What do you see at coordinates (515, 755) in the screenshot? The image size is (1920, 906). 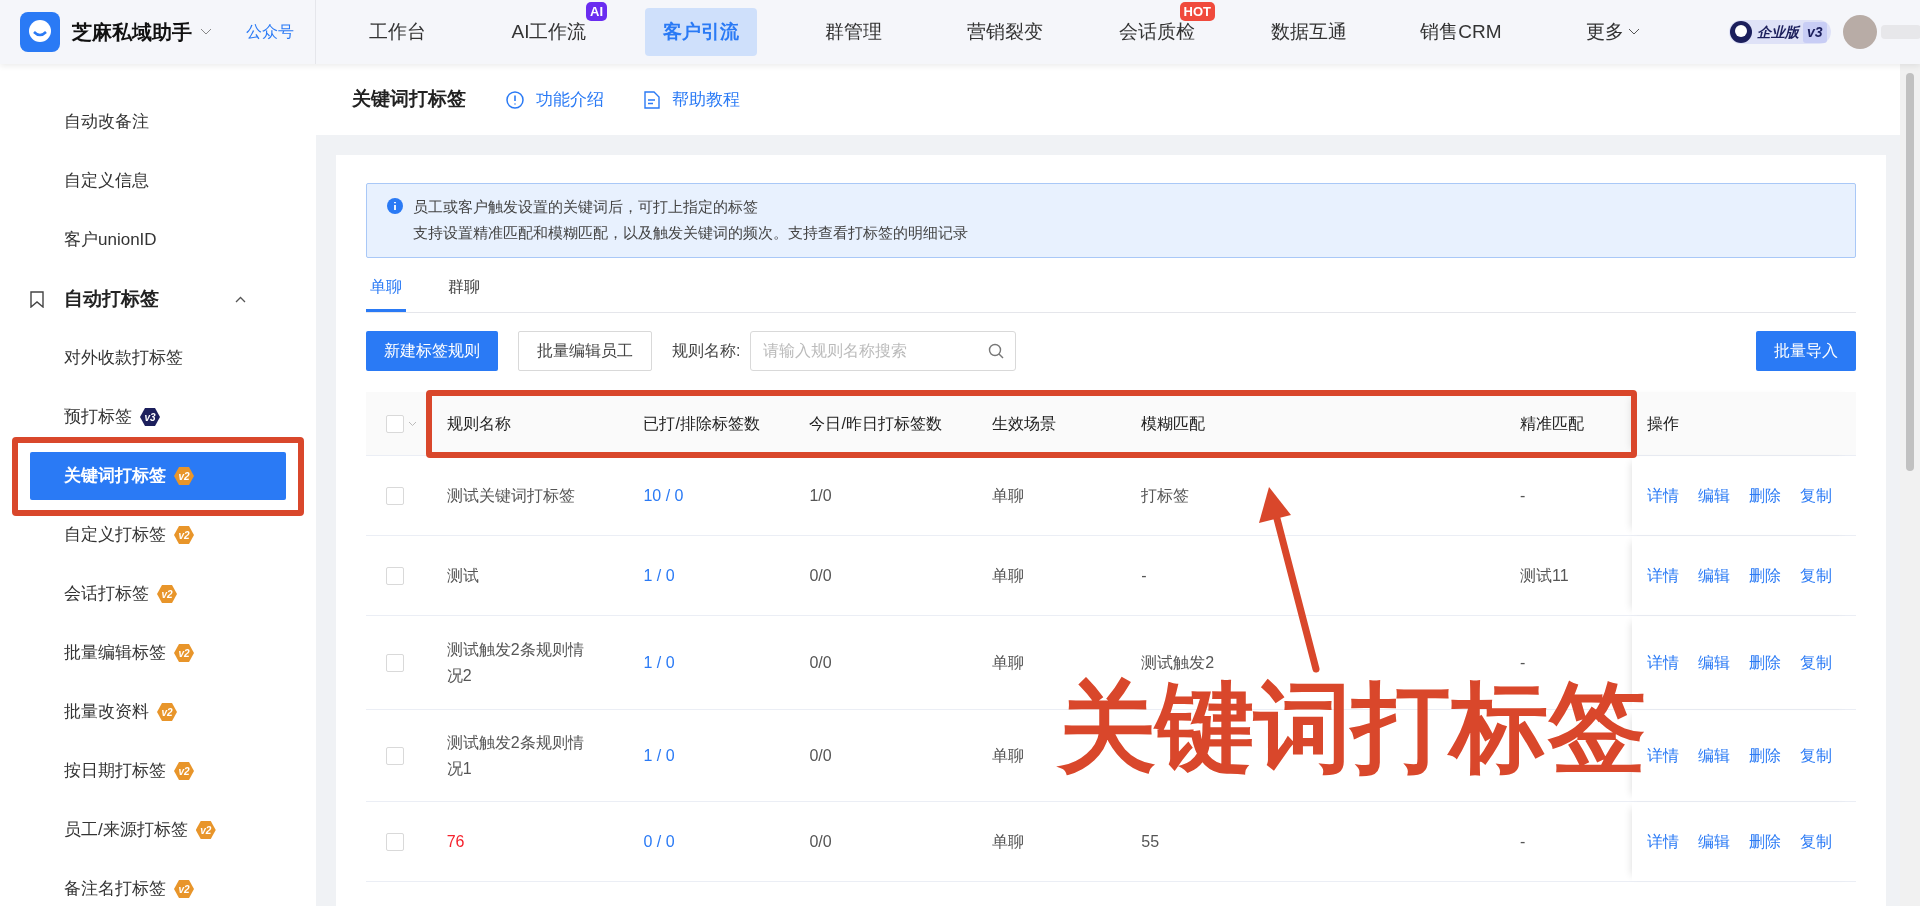 I see `rule-name: 测试触发2条规则情况1` at bounding box center [515, 755].